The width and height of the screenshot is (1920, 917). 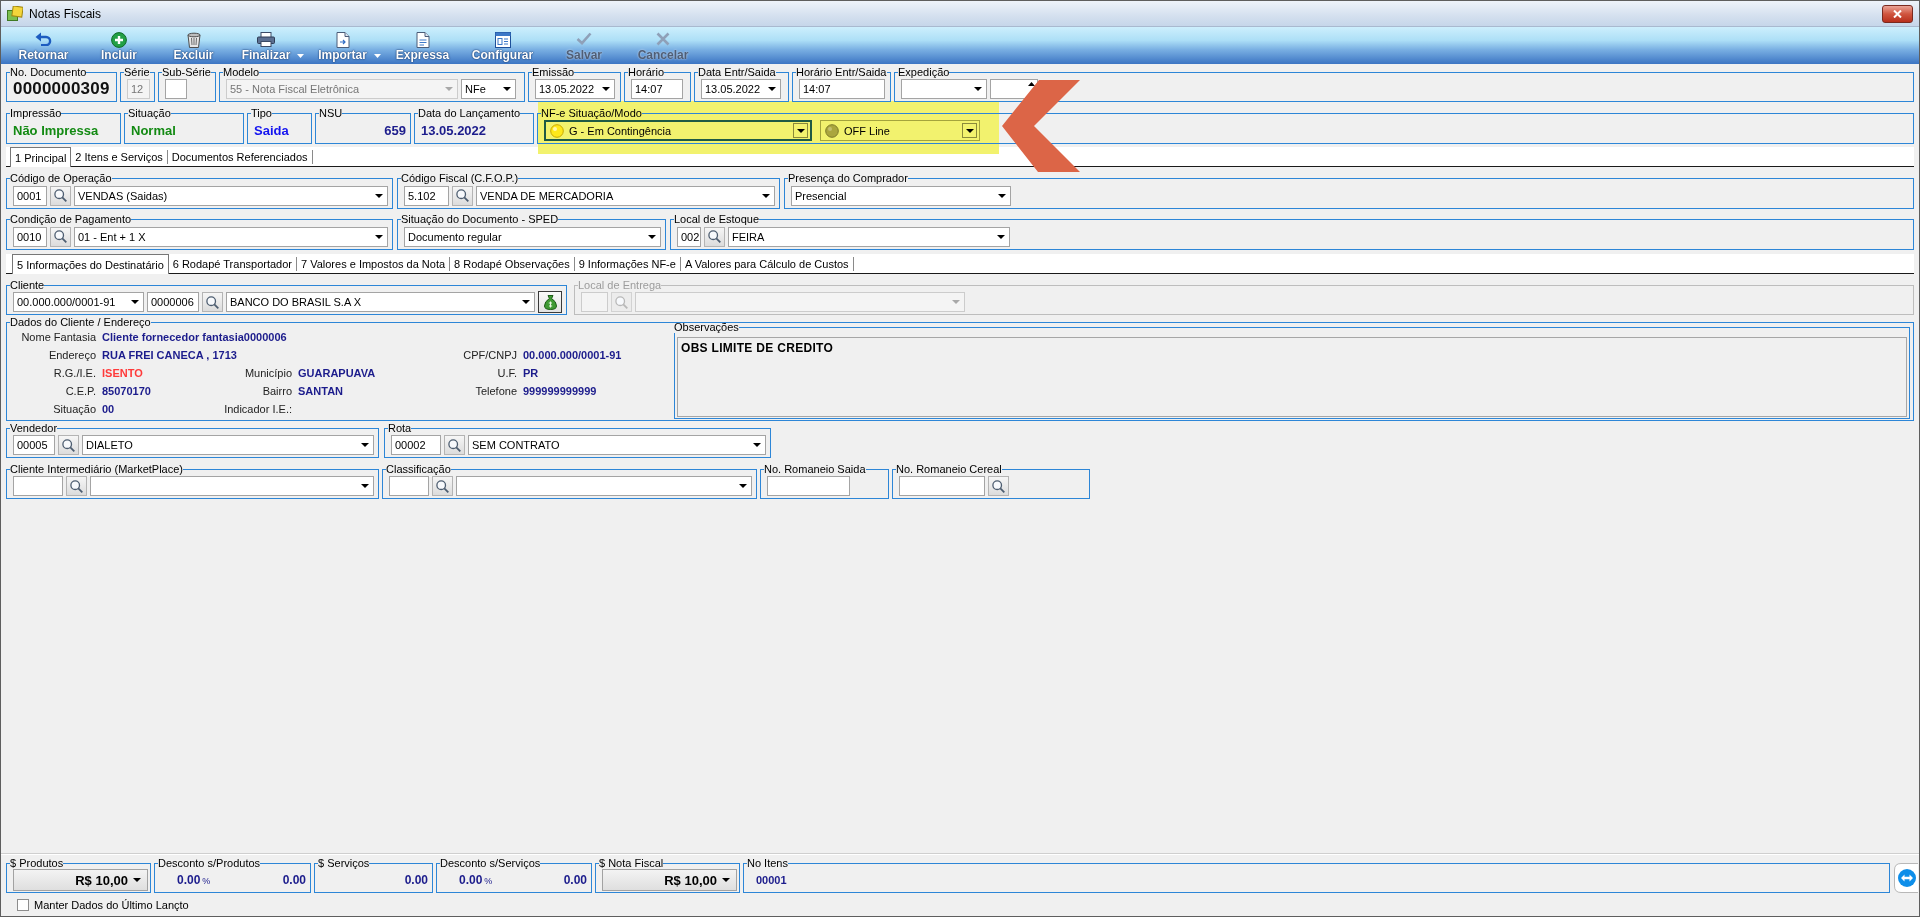 What do you see at coordinates (268, 373) in the screenshot?
I see `field-label: Município` at bounding box center [268, 373].